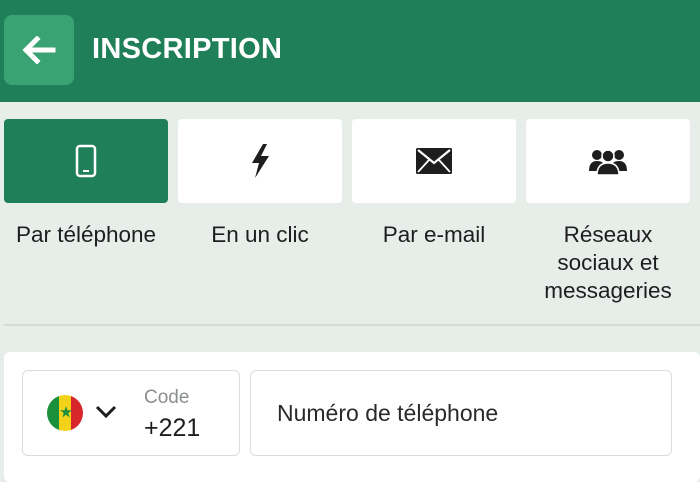 This screenshot has width=700, height=482. I want to click on chevron-down-icon, so click(106, 412).